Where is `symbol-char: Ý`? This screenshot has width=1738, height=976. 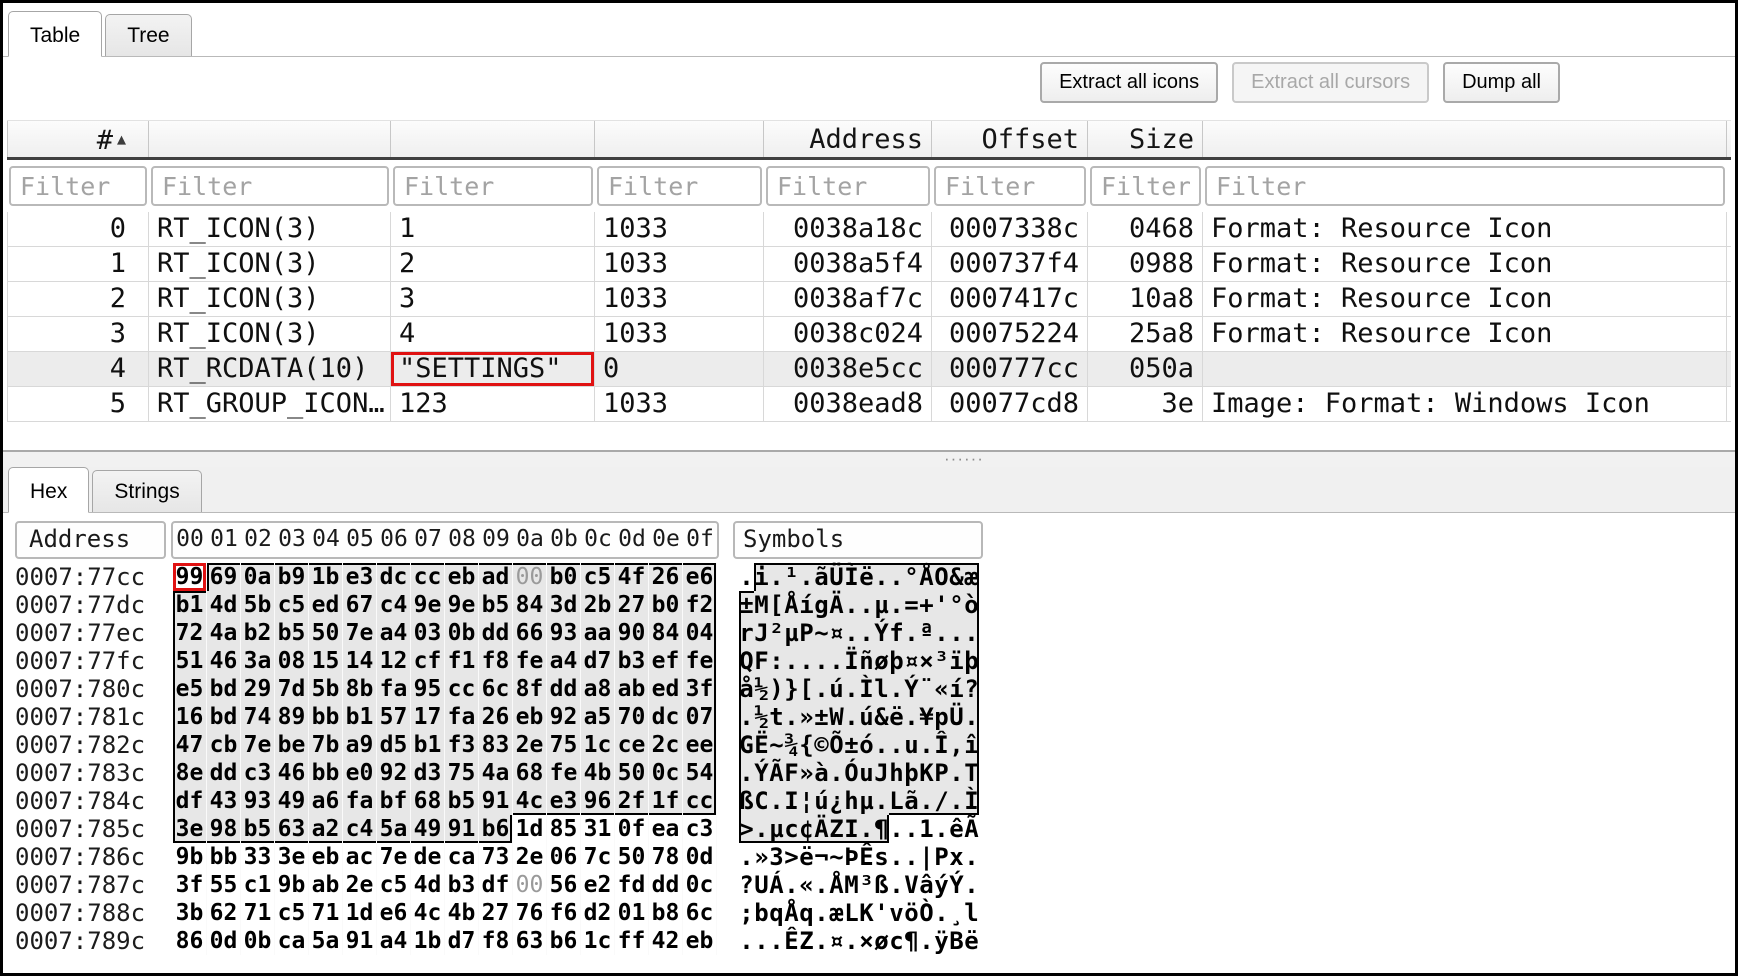
symbol-char: Ý is located at coordinates (761, 773).